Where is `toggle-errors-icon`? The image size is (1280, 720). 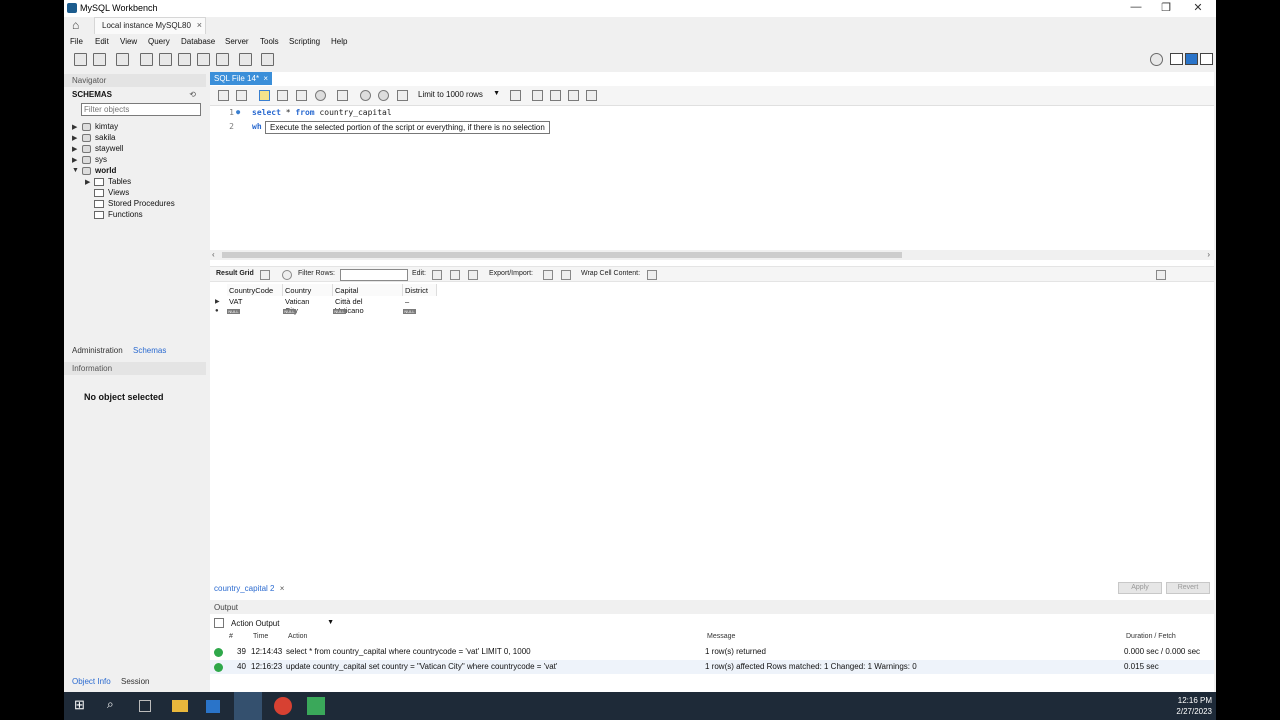 toggle-errors-icon is located at coordinates (342, 95).